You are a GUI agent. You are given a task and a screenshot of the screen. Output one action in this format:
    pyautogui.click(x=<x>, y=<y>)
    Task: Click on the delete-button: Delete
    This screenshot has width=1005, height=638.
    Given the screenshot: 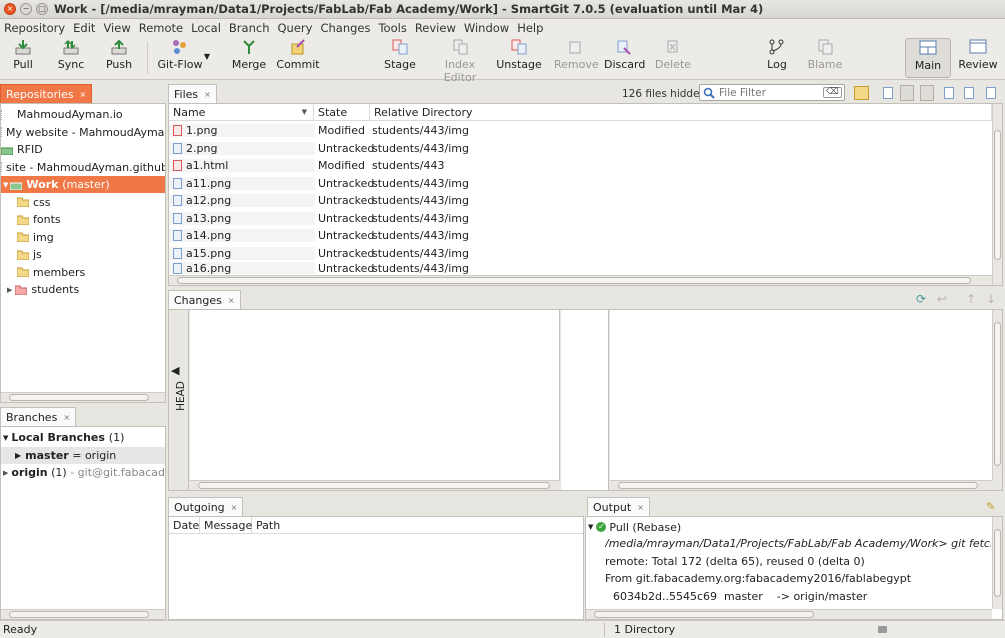 What is the action you would take?
    pyautogui.click(x=673, y=58)
    